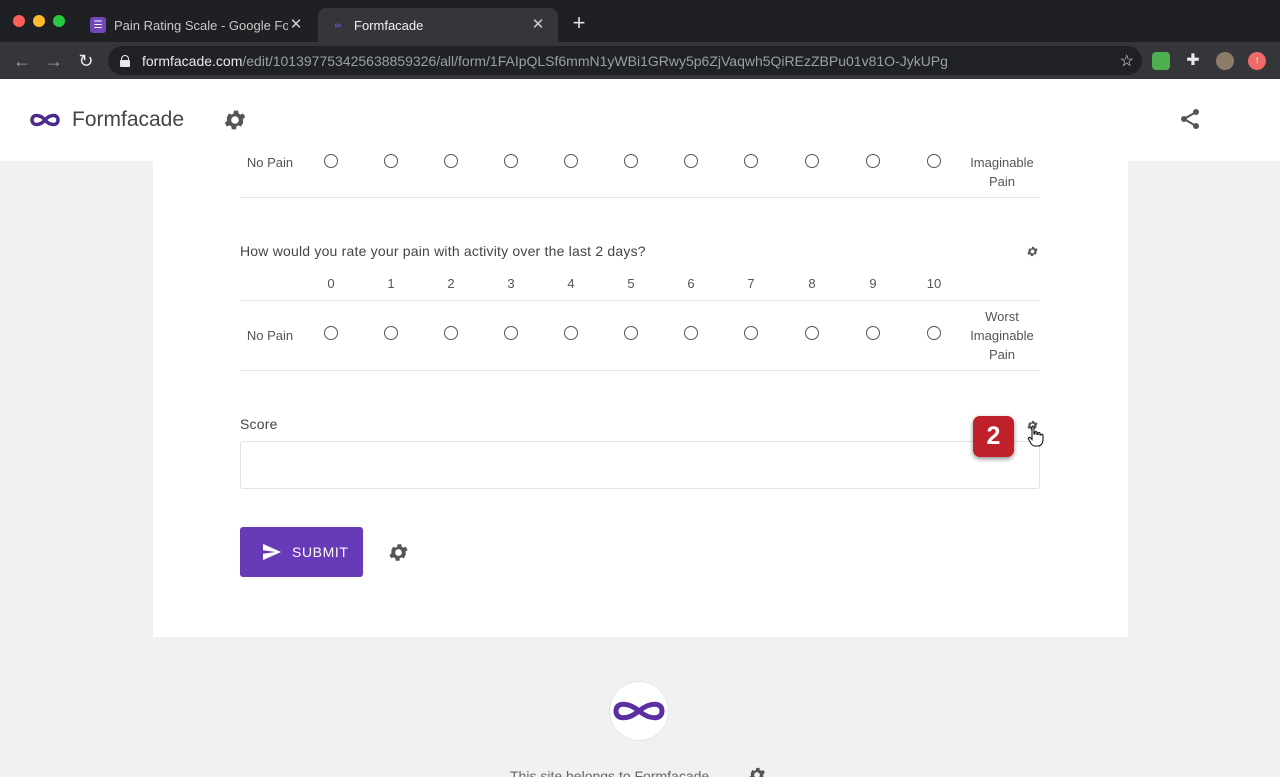 The image size is (1280, 777). What do you see at coordinates (391, 283) in the screenshot?
I see `scale-number-label: 1` at bounding box center [391, 283].